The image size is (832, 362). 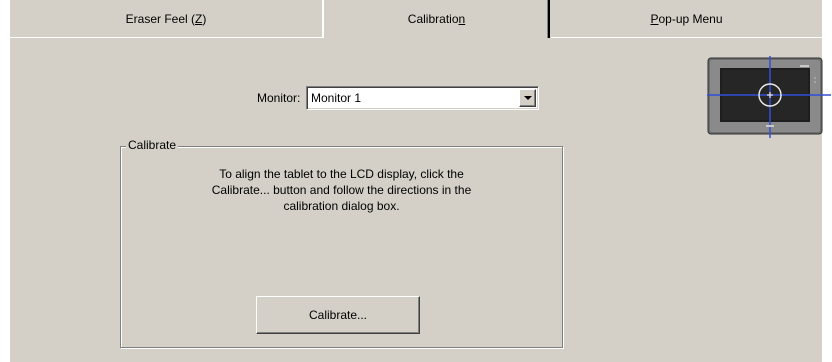 I want to click on calibrate-instructions-line: calibration dialog box., so click(x=341, y=206).